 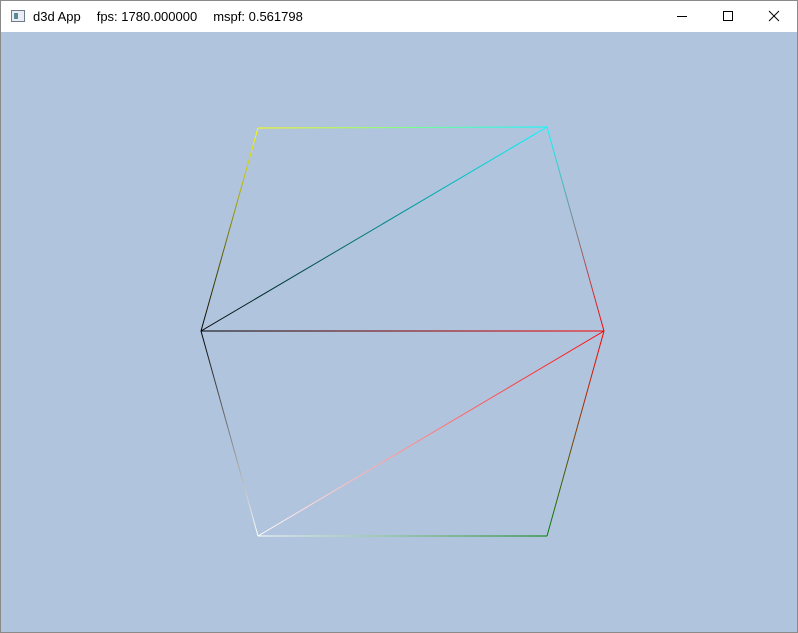 I want to click on caption-buttons, so click(x=728, y=16).